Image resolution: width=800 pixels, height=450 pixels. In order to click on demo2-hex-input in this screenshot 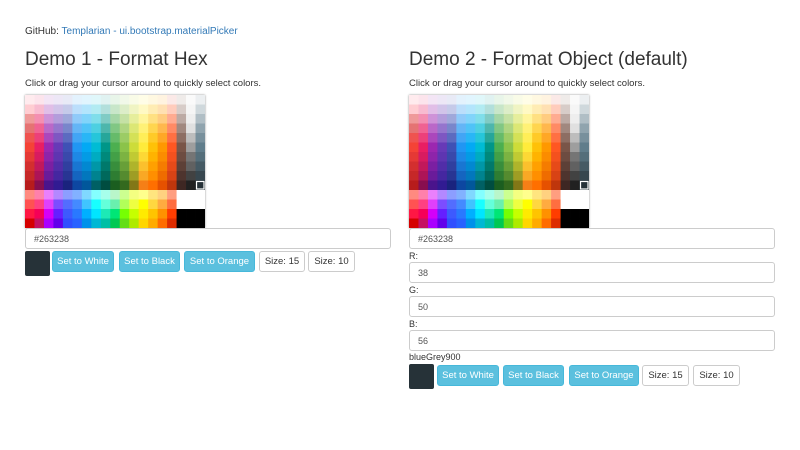, I will do `click(592, 238)`.